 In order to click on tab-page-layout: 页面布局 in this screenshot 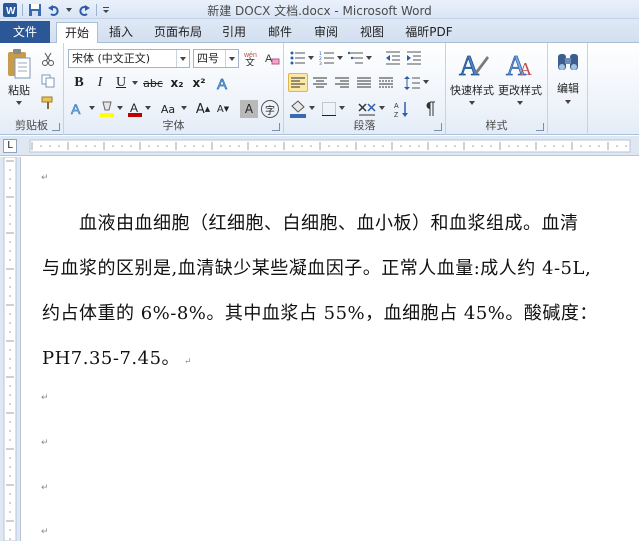, I will do `click(178, 32)`.